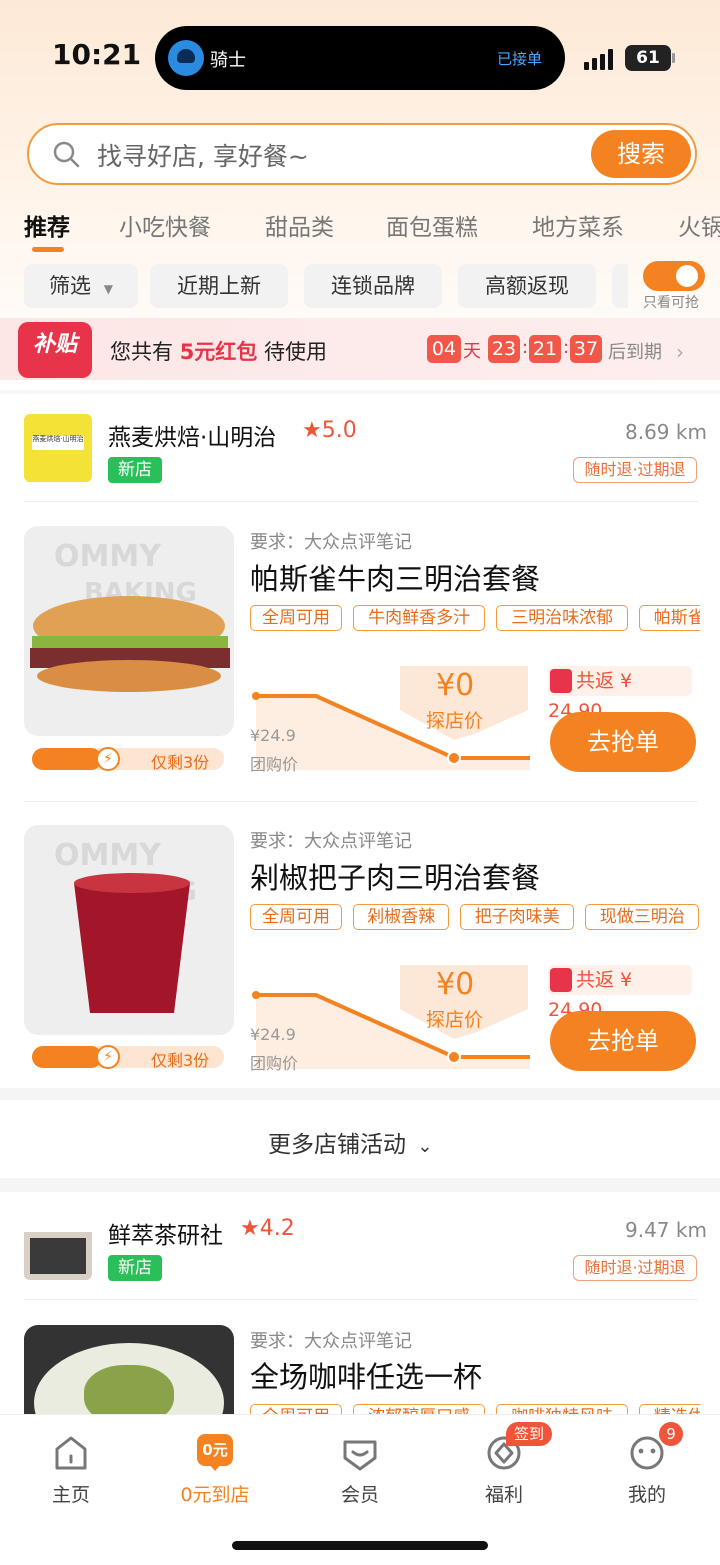 This screenshot has width=720, height=1565. Describe the element at coordinates (419, 1409) in the screenshot. I see `product-tag: 浓郁醇厚口感` at that location.